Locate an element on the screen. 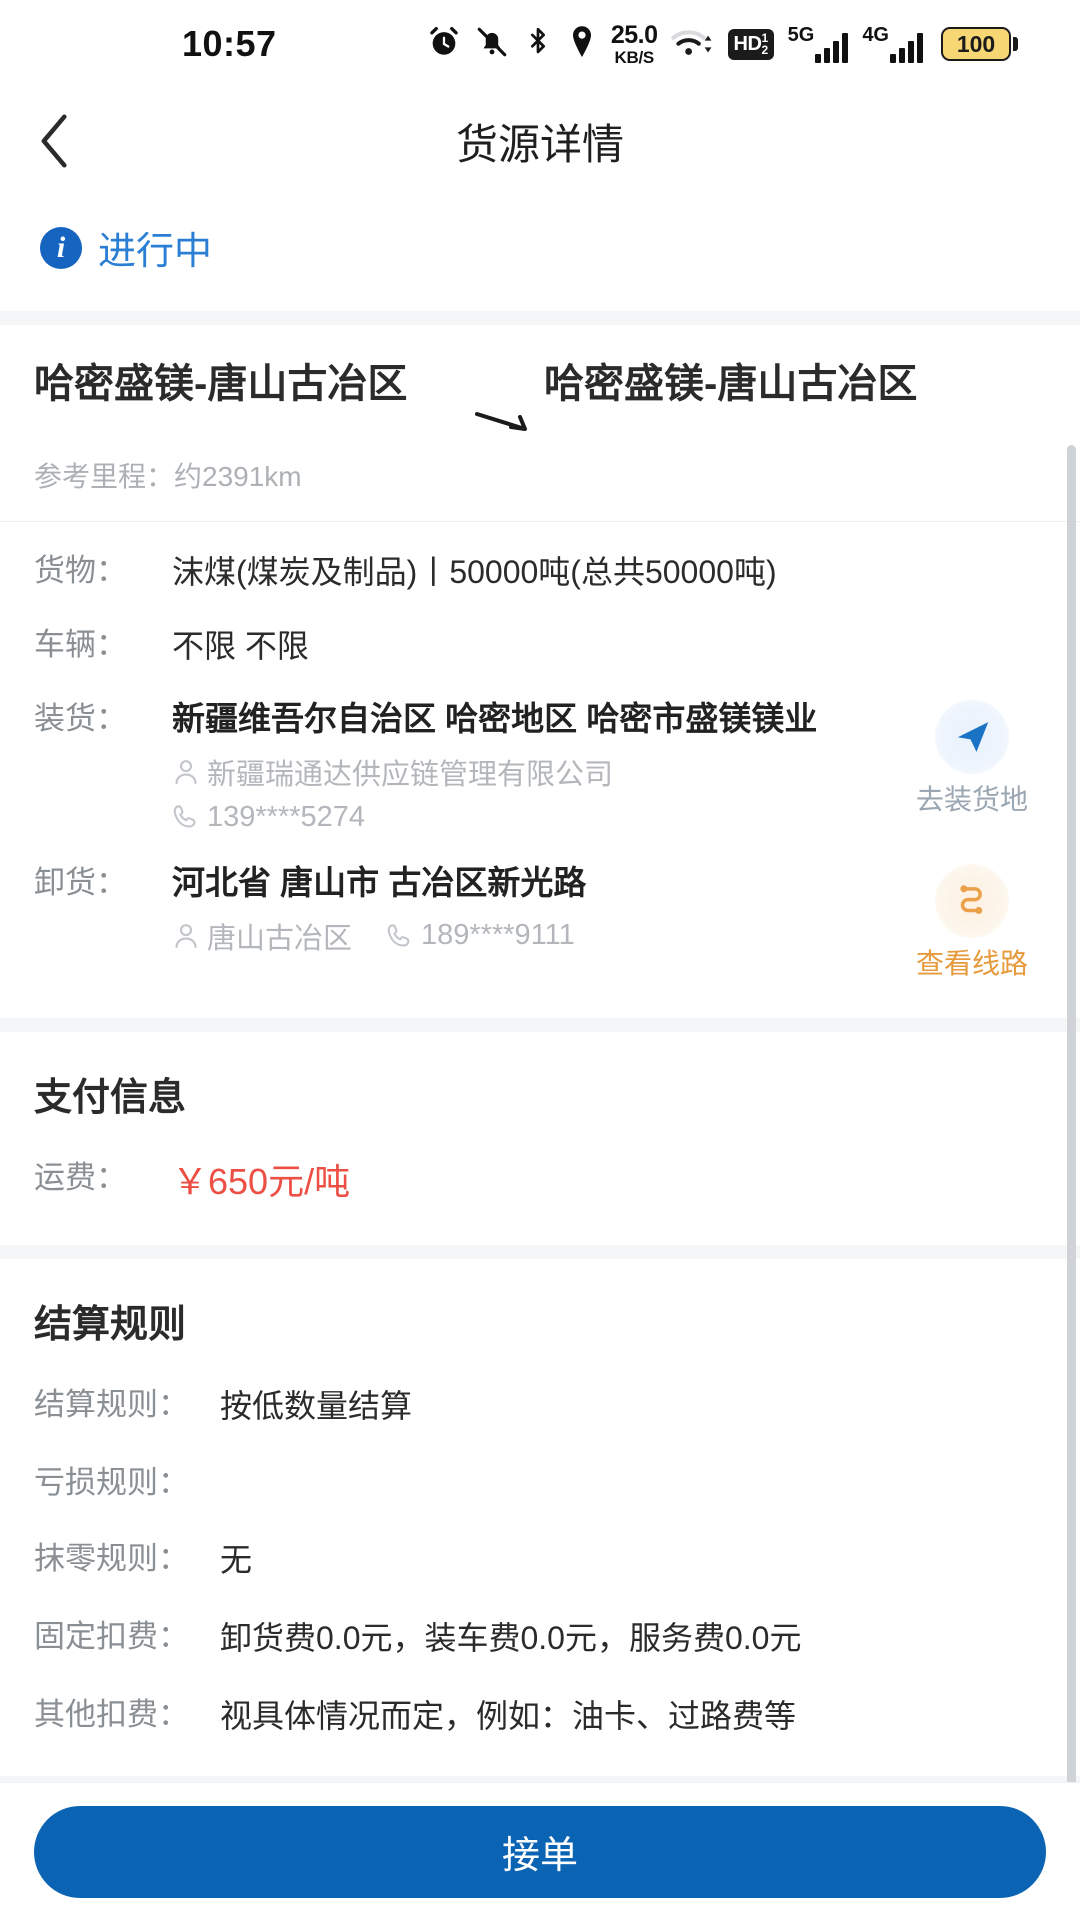 This screenshot has width=1080, height=1920. location-icon is located at coordinates (582, 44).